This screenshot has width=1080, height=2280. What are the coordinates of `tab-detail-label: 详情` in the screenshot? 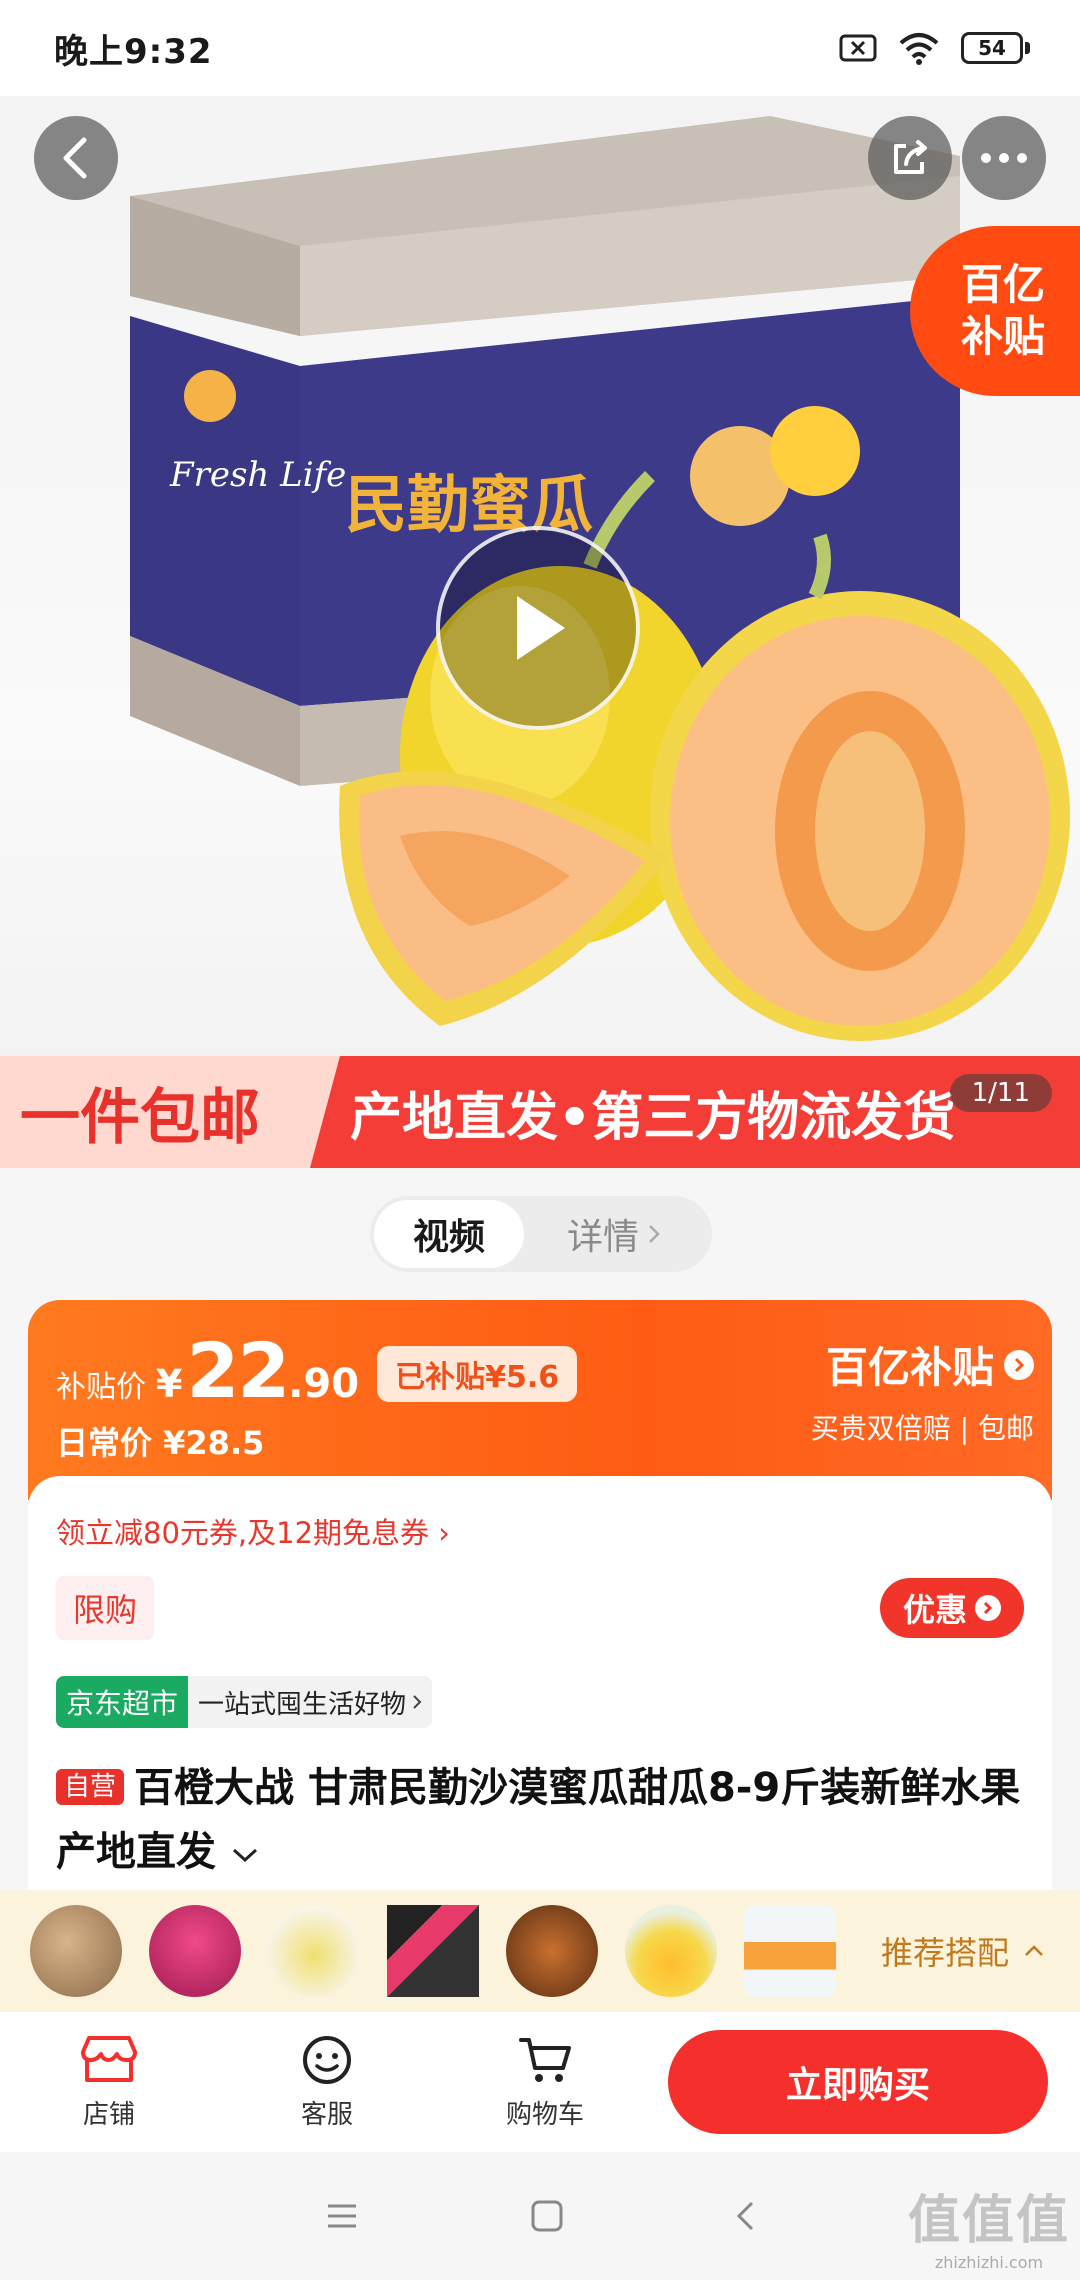 It's located at (602, 1237).